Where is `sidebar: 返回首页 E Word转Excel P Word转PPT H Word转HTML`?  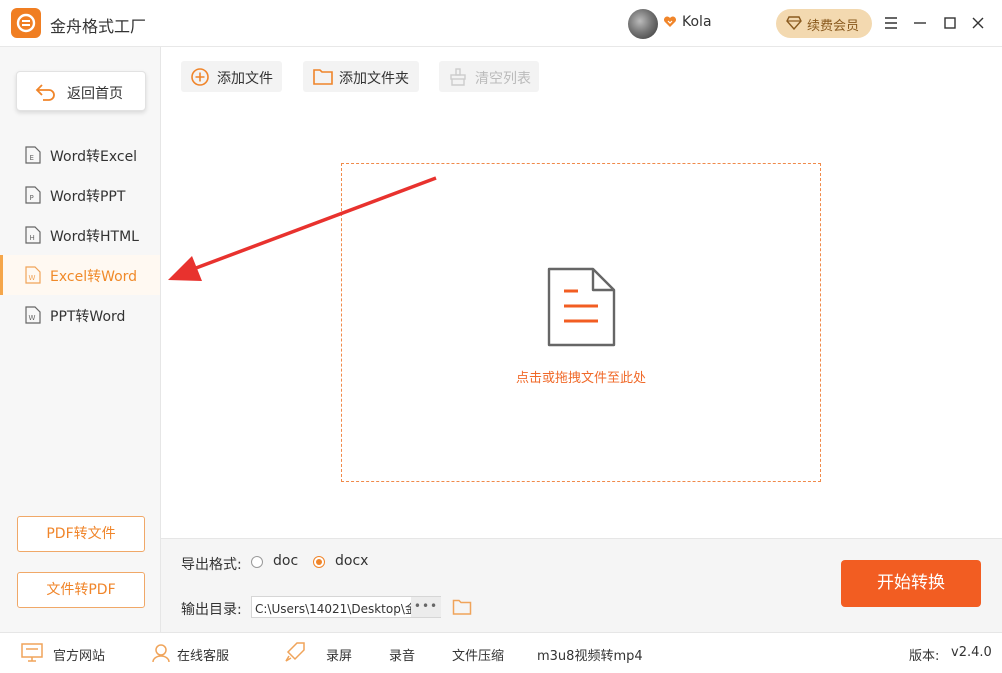
sidebar: 返回首页 E Word转Excel P Word转PPT H Word转HTML is located at coordinates (80, 339).